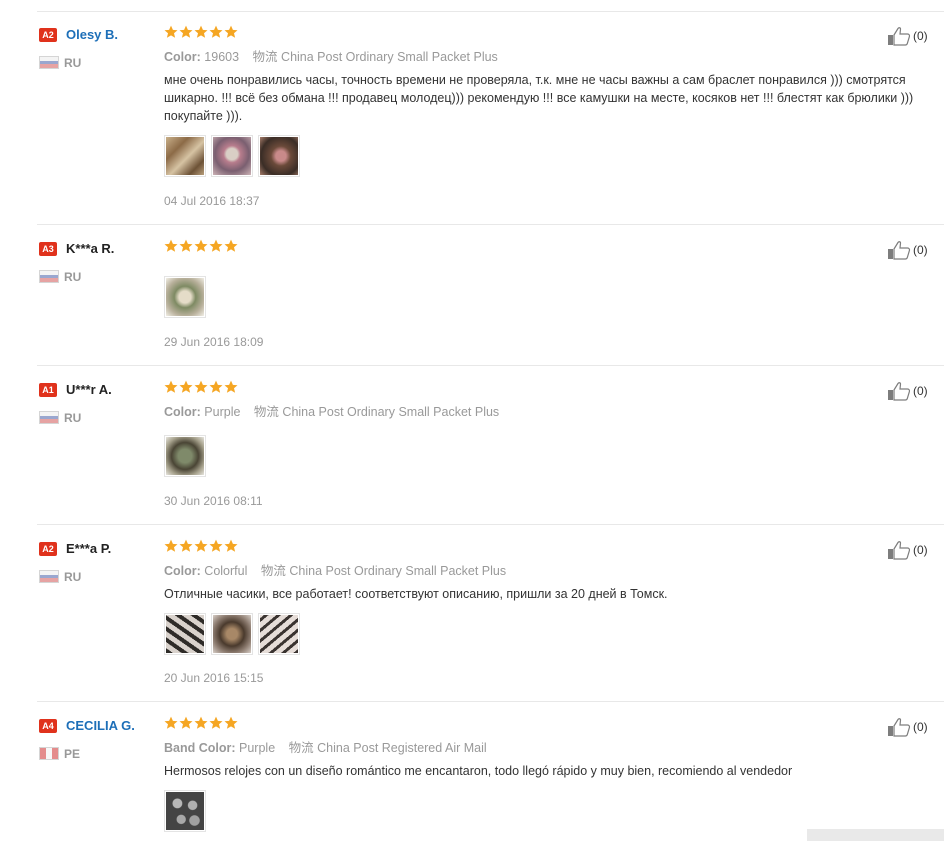 This screenshot has height=841, width=944. Describe the element at coordinates (89, 389) in the screenshot. I see `buyer-name: U***r A.` at that location.